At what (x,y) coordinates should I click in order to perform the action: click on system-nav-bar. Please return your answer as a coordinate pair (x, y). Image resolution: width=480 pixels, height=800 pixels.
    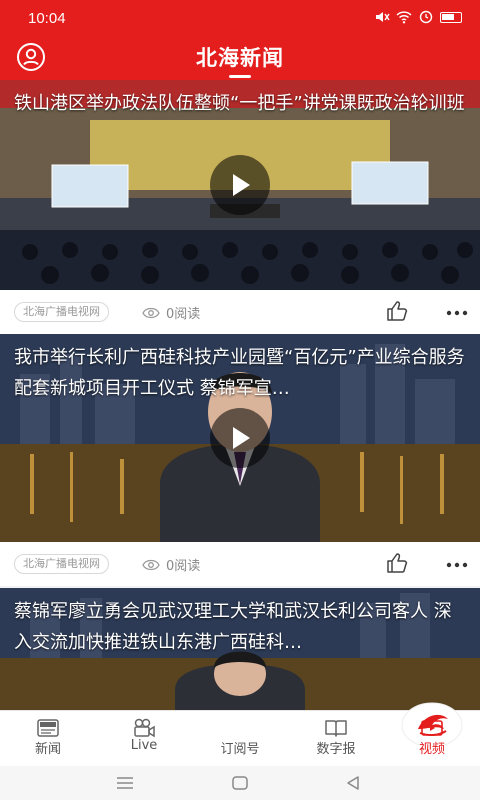
    Looking at the image, I should click on (240, 783).